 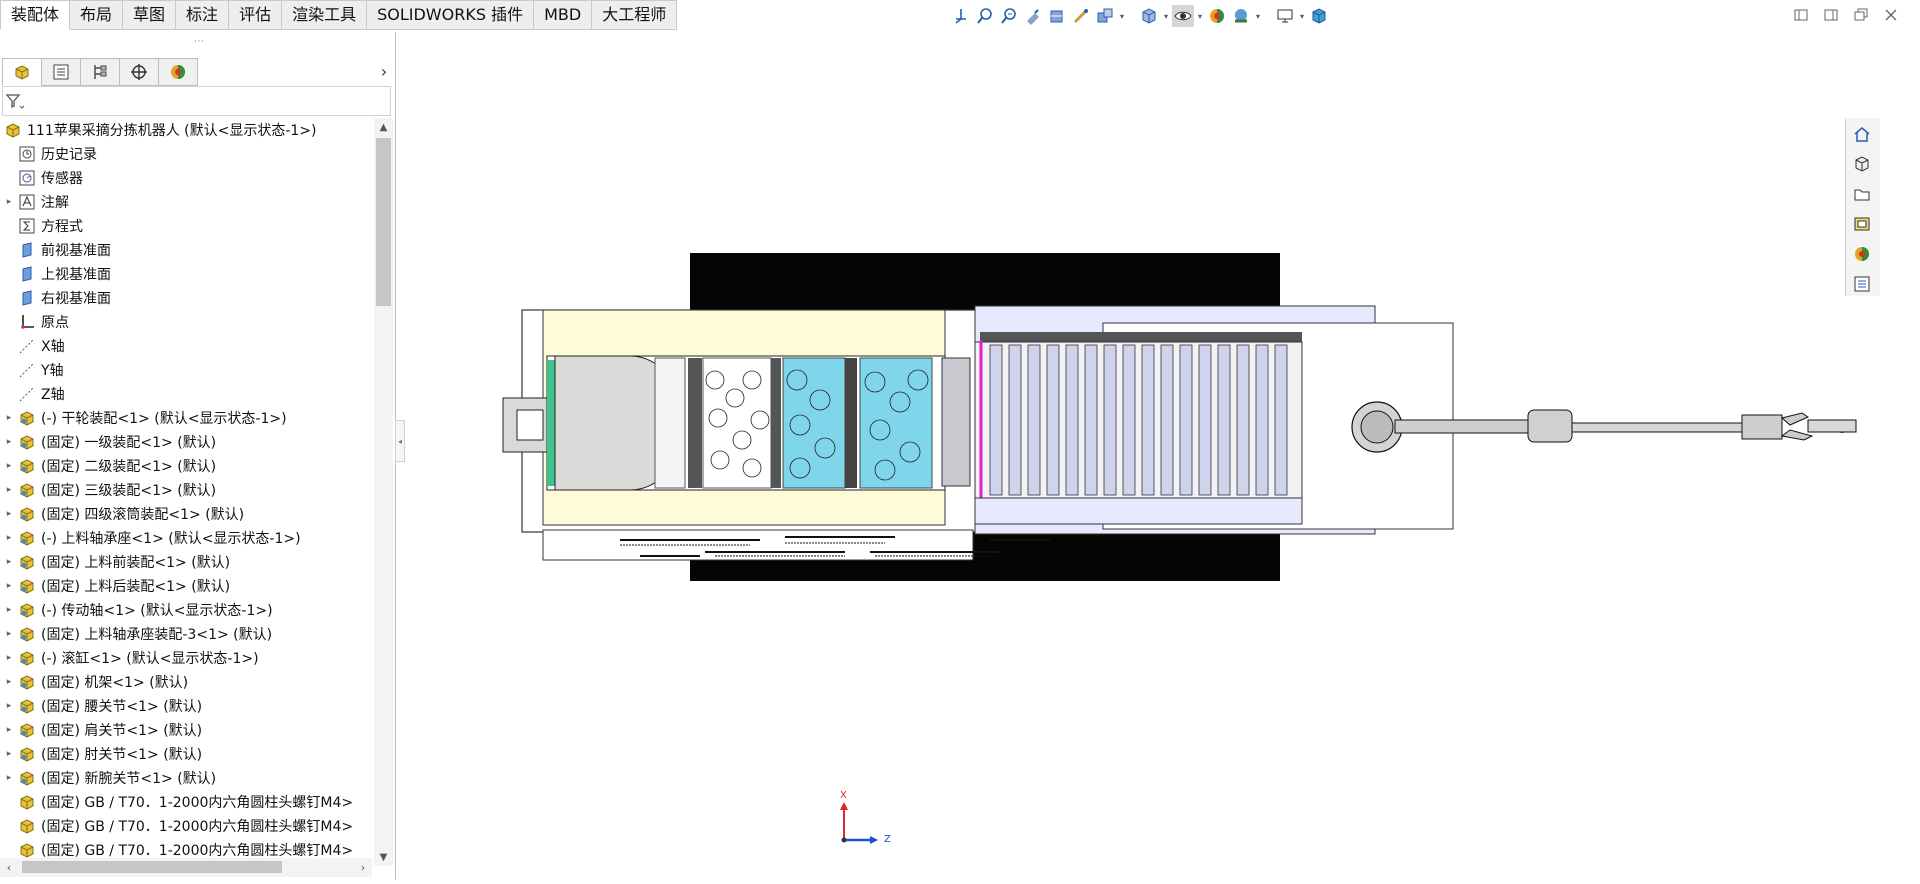 What do you see at coordinates (563, 15) in the screenshot?
I see `tab-7: MBD` at bounding box center [563, 15].